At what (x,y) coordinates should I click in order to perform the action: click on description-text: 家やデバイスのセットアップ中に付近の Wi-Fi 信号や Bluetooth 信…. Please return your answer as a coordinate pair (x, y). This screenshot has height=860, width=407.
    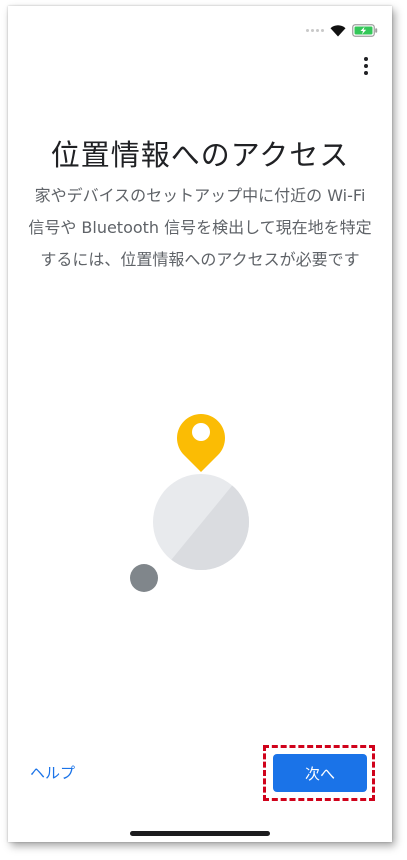
    Looking at the image, I should click on (200, 227).